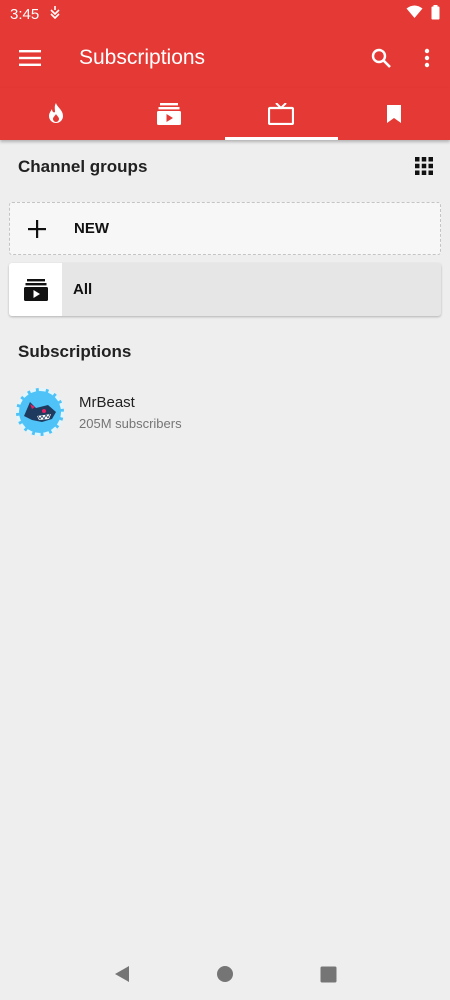 The image size is (450, 1000). I want to click on notification-icon, so click(55, 14).